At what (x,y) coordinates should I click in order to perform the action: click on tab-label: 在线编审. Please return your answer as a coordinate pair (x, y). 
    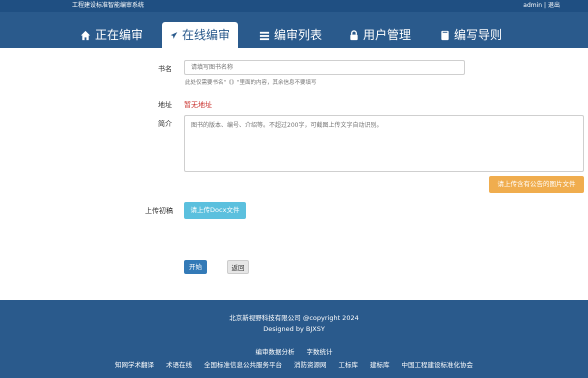
    Looking at the image, I should click on (205, 35).